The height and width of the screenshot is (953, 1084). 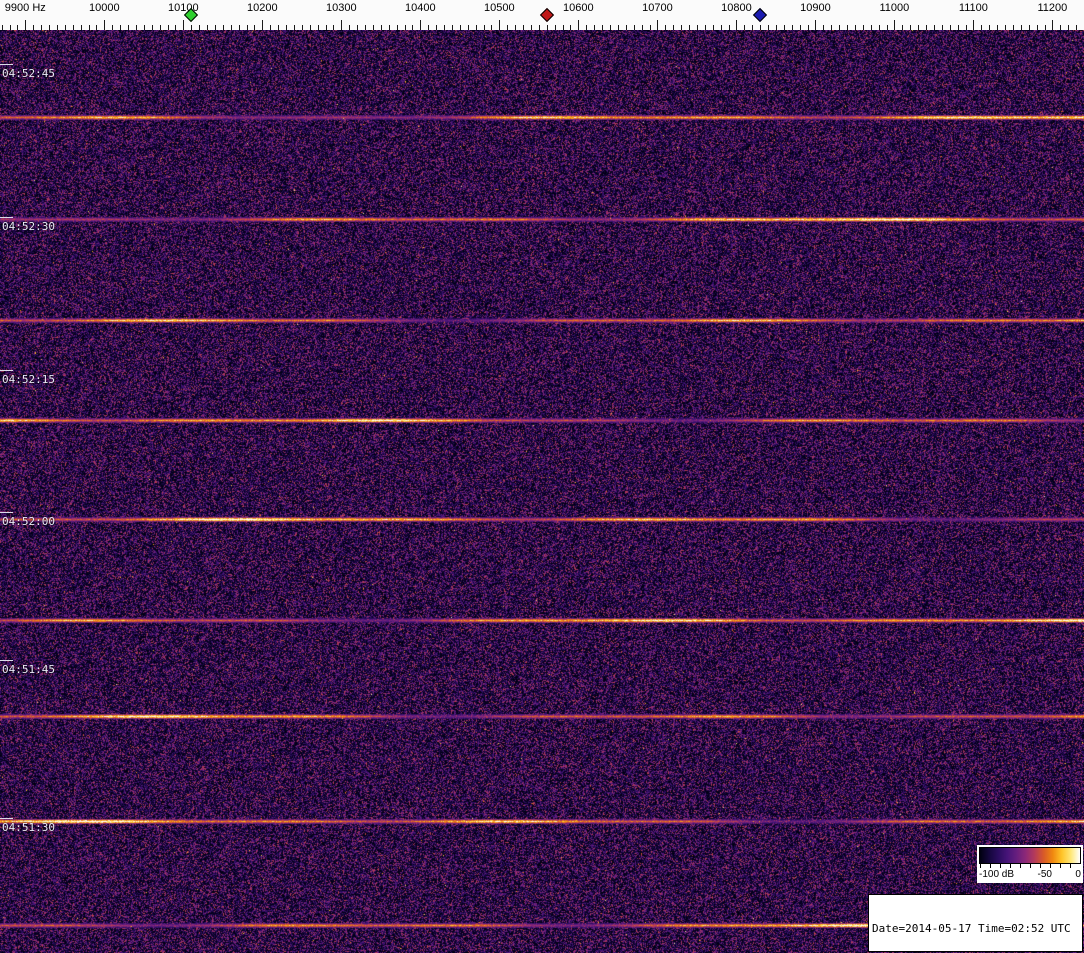 What do you see at coordinates (973, 8) in the screenshot?
I see `frequency-label: 11100` at bounding box center [973, 8].